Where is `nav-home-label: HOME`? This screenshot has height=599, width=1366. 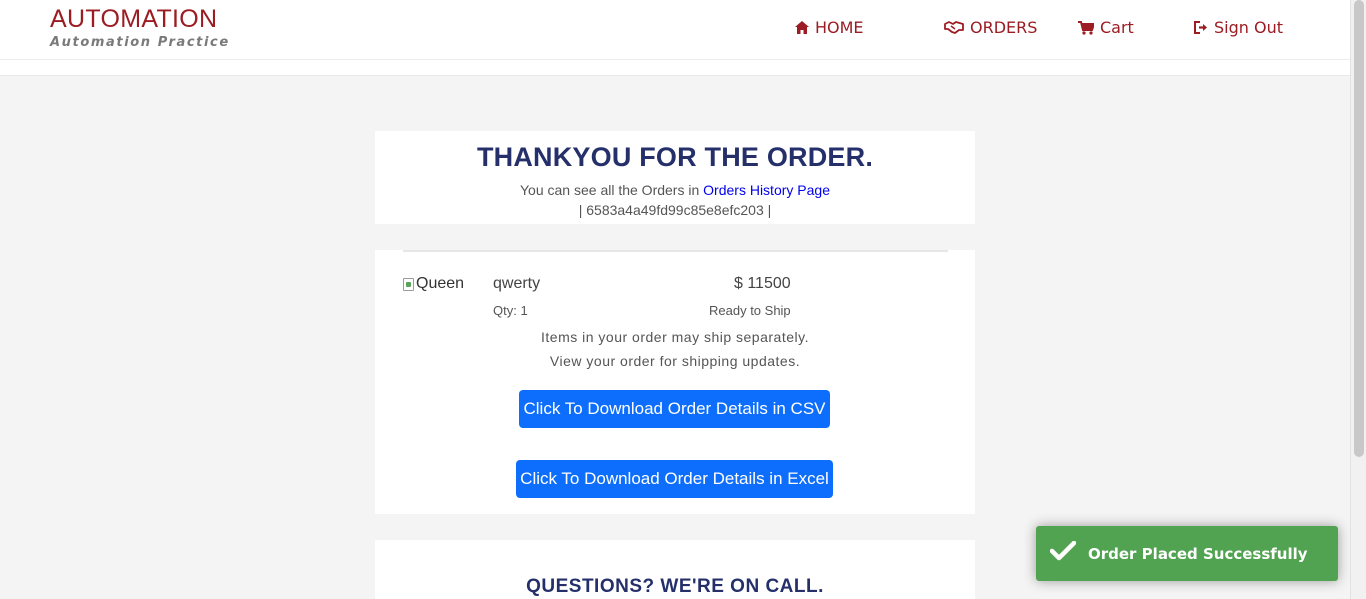 nav-home-label: HOME is located at coordinates (839, 27).